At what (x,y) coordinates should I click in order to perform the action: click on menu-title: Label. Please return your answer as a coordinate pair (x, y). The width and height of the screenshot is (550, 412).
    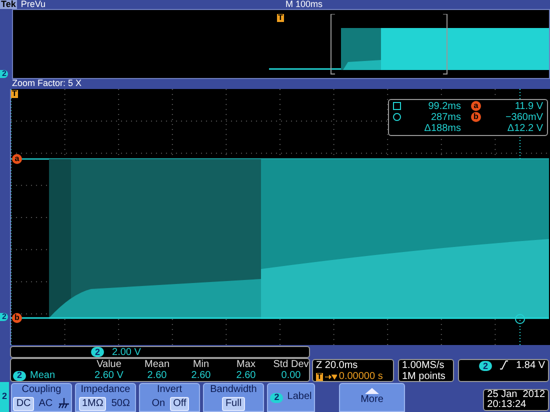
    Looking at the image, I should click on (299, 397).